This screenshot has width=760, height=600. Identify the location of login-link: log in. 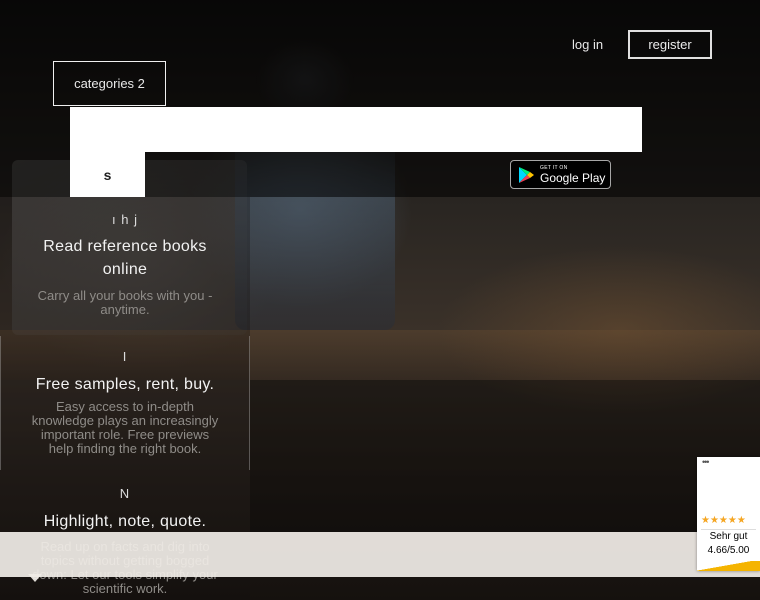
(587, 44).